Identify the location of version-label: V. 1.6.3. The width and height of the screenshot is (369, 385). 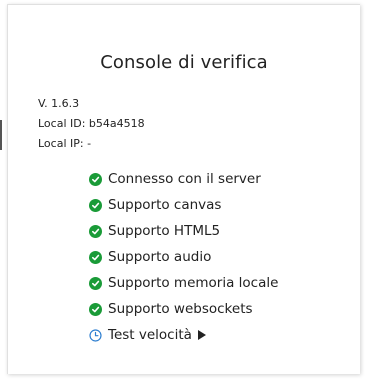
(59, 103).